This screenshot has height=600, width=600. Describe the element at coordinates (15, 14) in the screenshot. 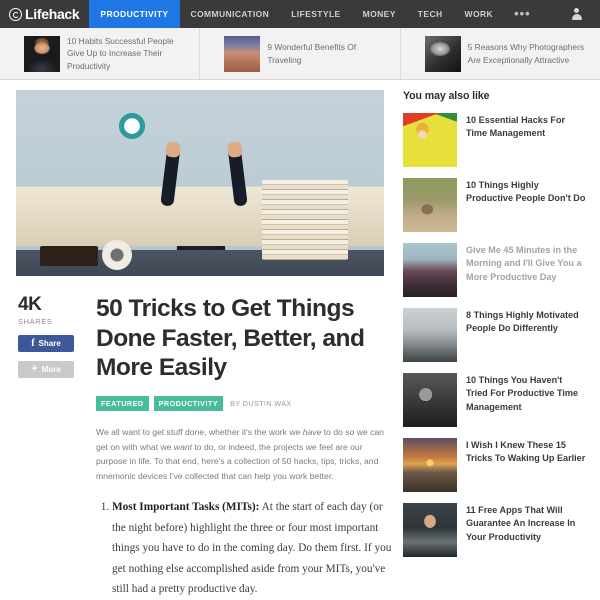

I see `lifehack-logo-icon` at that location.